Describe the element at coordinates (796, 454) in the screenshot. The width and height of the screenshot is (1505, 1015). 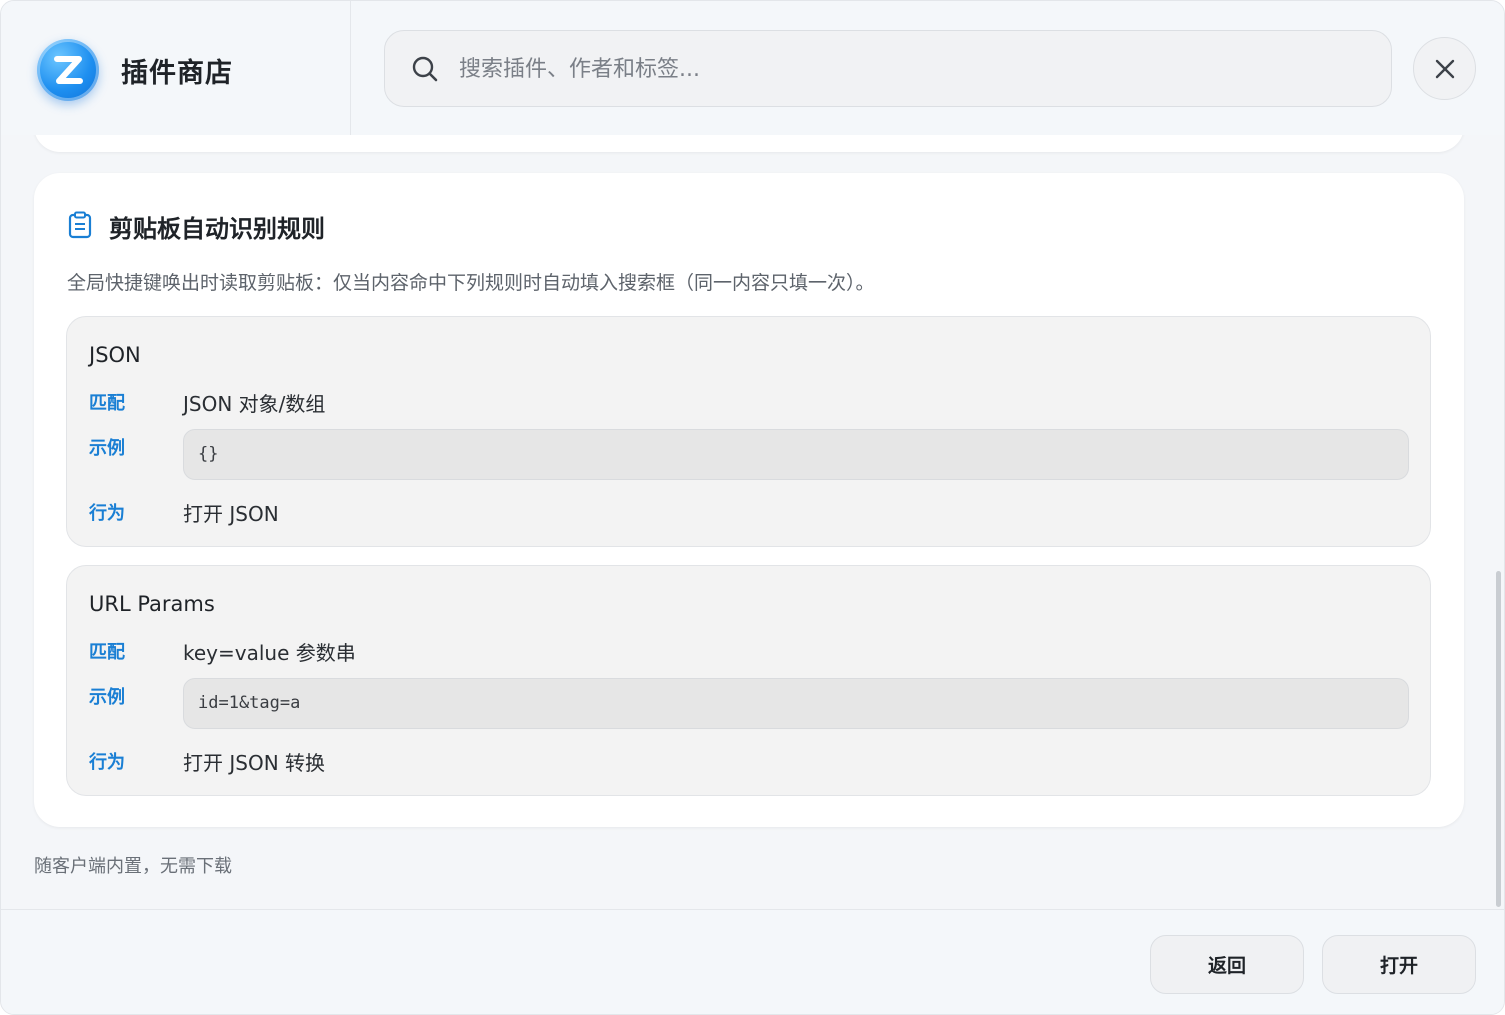
I see `example-box: {}` at that location.